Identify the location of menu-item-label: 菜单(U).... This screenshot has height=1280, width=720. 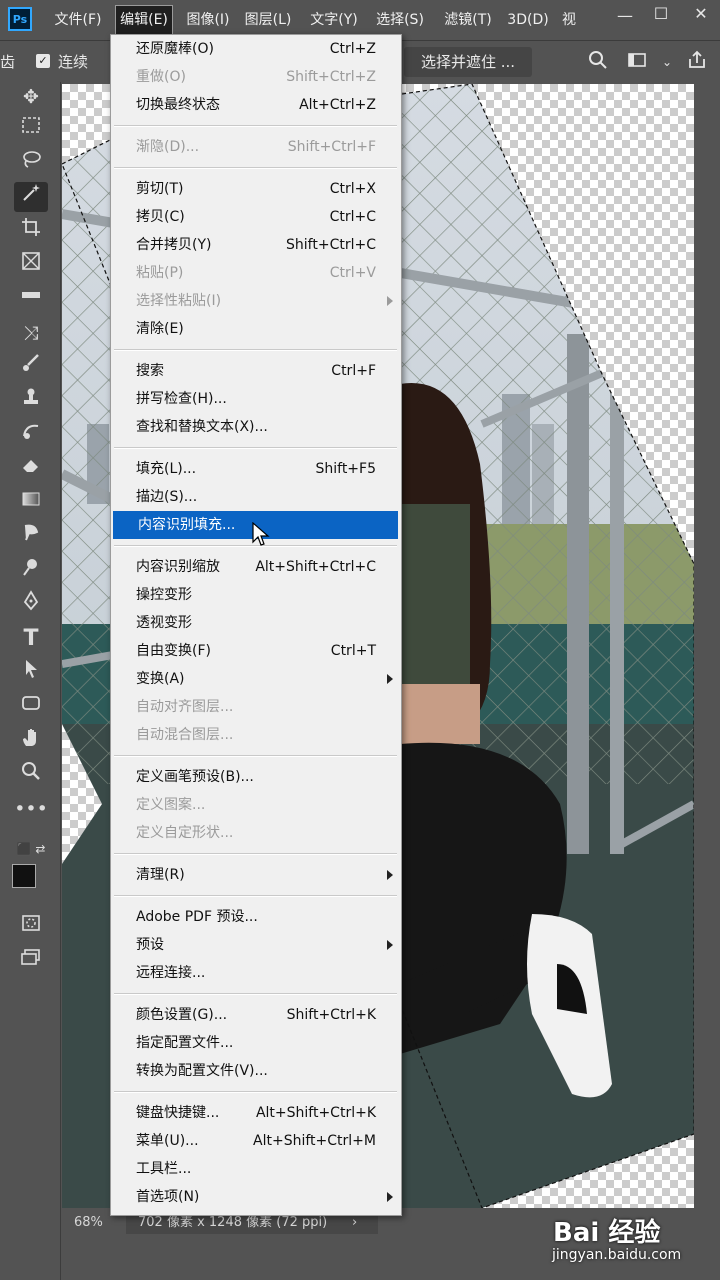
(167, 1141).